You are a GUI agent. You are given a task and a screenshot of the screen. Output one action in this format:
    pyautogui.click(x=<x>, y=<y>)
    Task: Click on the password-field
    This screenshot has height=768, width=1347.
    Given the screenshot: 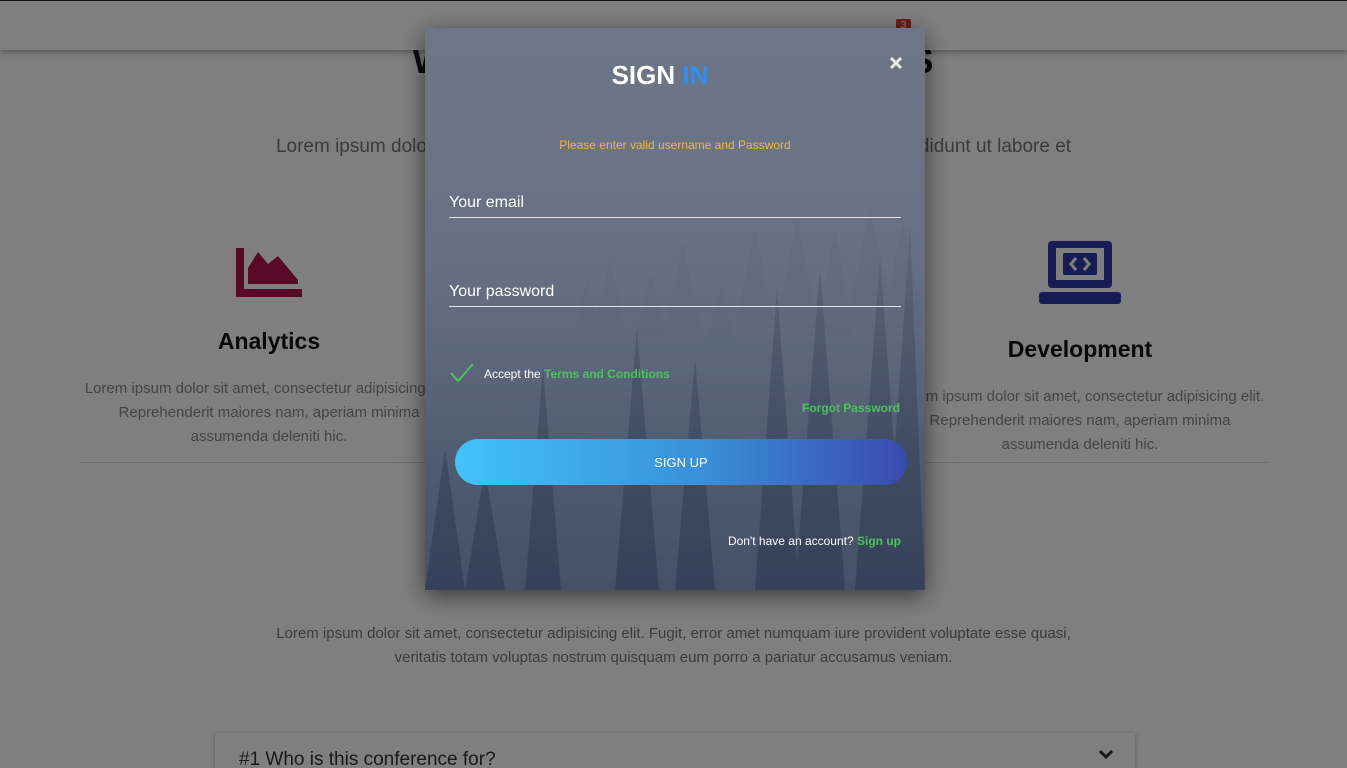 What is the action you would take?
    pyautogui.click(x=675, y=291)
    